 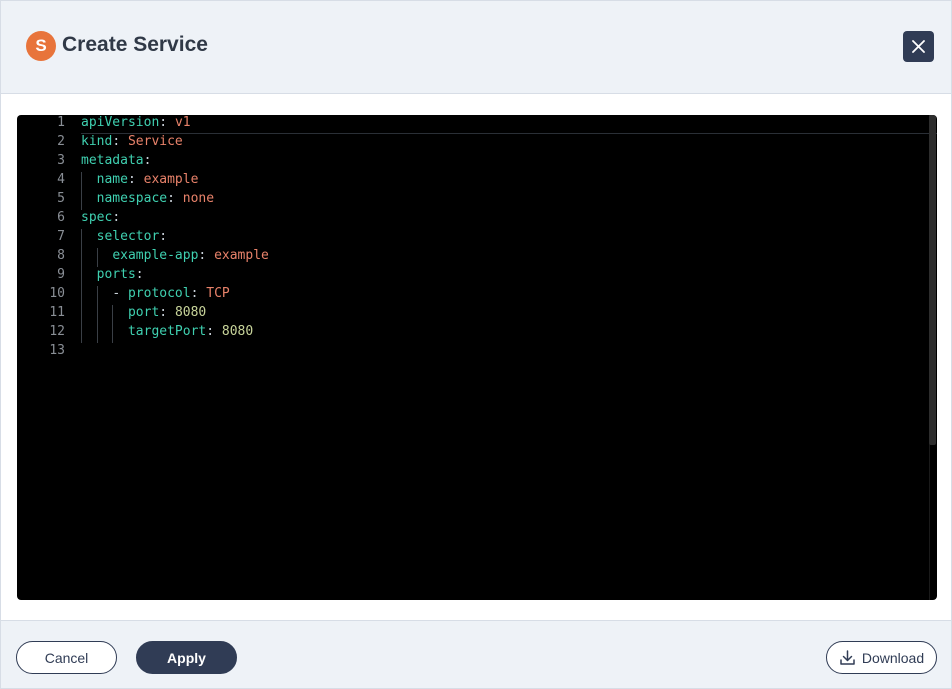 What do you see at coordinates (167, 331) in the screenshot?
I see `yaml-key: targetPort` at bounding box center [167, 331].